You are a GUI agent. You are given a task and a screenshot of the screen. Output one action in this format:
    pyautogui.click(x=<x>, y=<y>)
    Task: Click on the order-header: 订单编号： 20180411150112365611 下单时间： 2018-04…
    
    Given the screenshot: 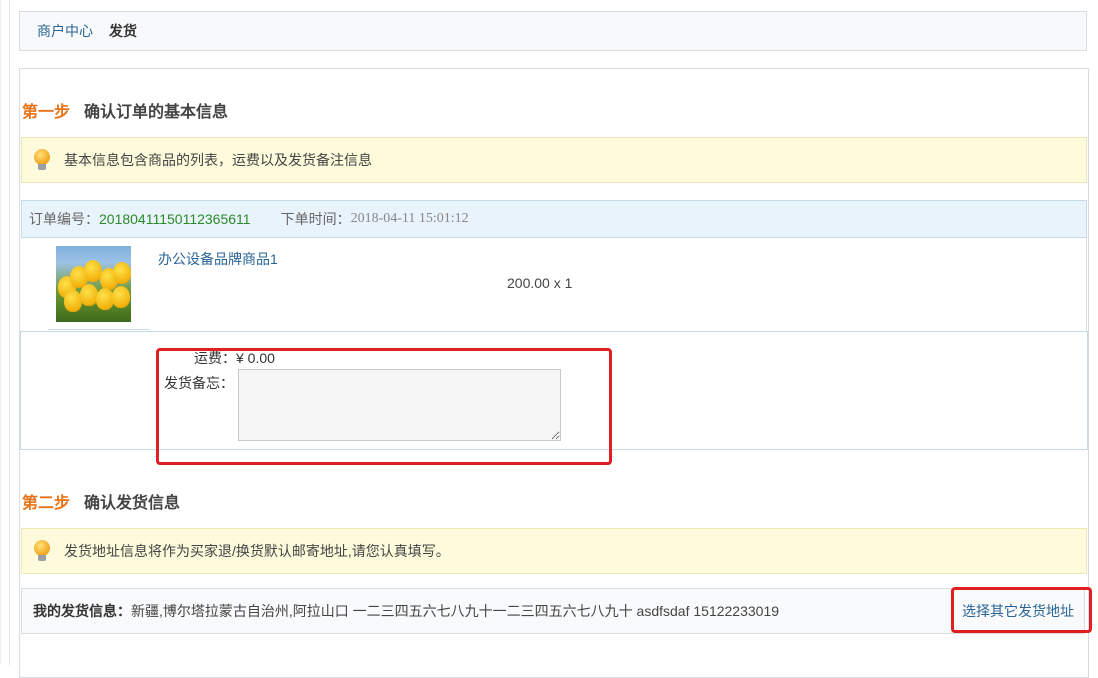 What is the action you would take?
    pyautogui.click(x=554, y=219)
    